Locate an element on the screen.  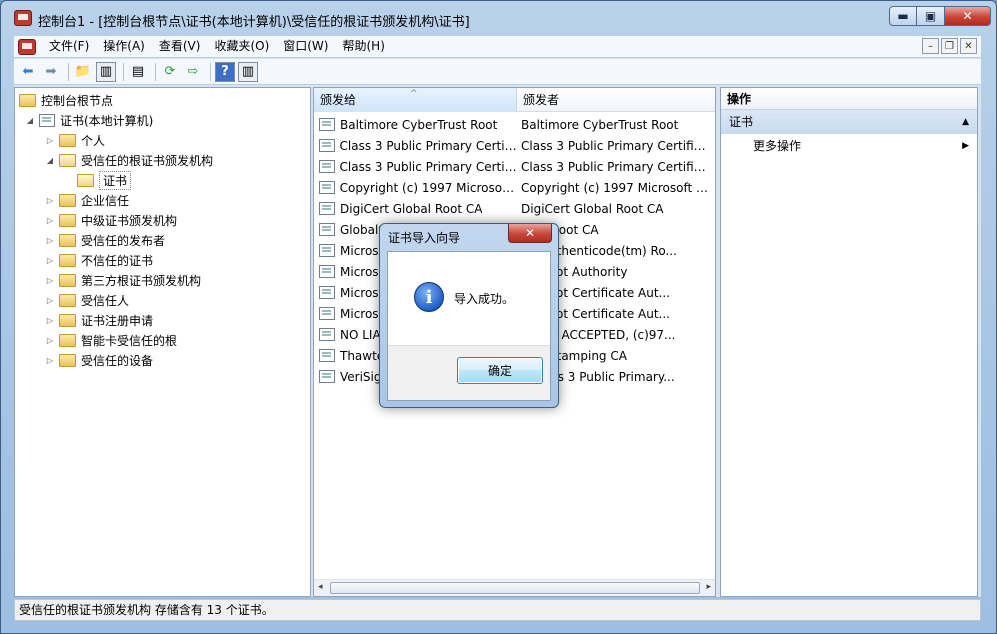
show-hide-action-icon: ▥ is located at coordinates (248, 71).